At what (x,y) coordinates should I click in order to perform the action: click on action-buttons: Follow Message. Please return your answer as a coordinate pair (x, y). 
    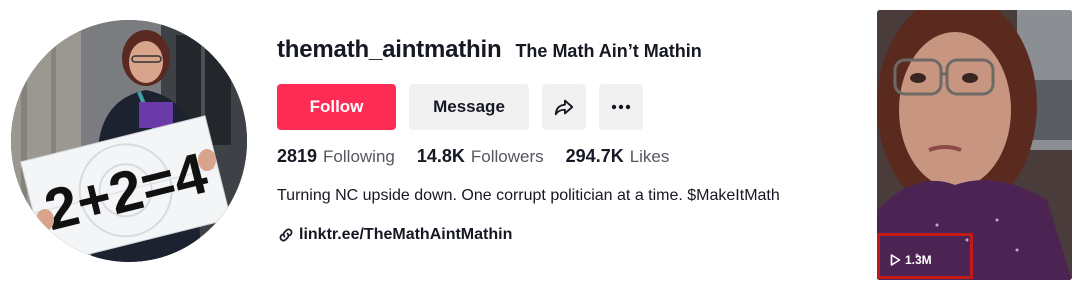
    Looking at the image, I should click on (460, 107).